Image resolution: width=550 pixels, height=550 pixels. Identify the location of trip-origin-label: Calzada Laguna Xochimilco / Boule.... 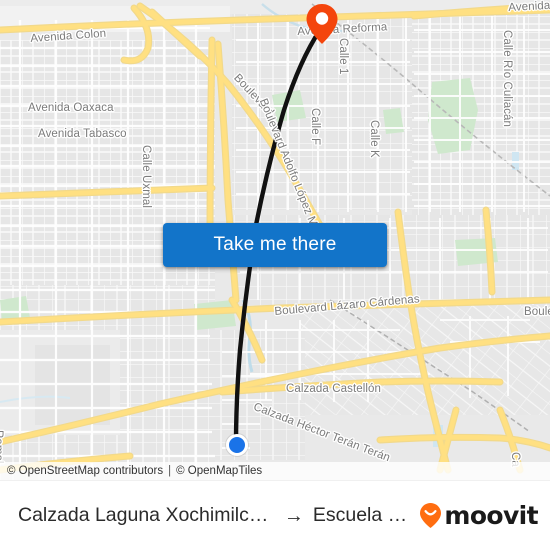
(146, 515).